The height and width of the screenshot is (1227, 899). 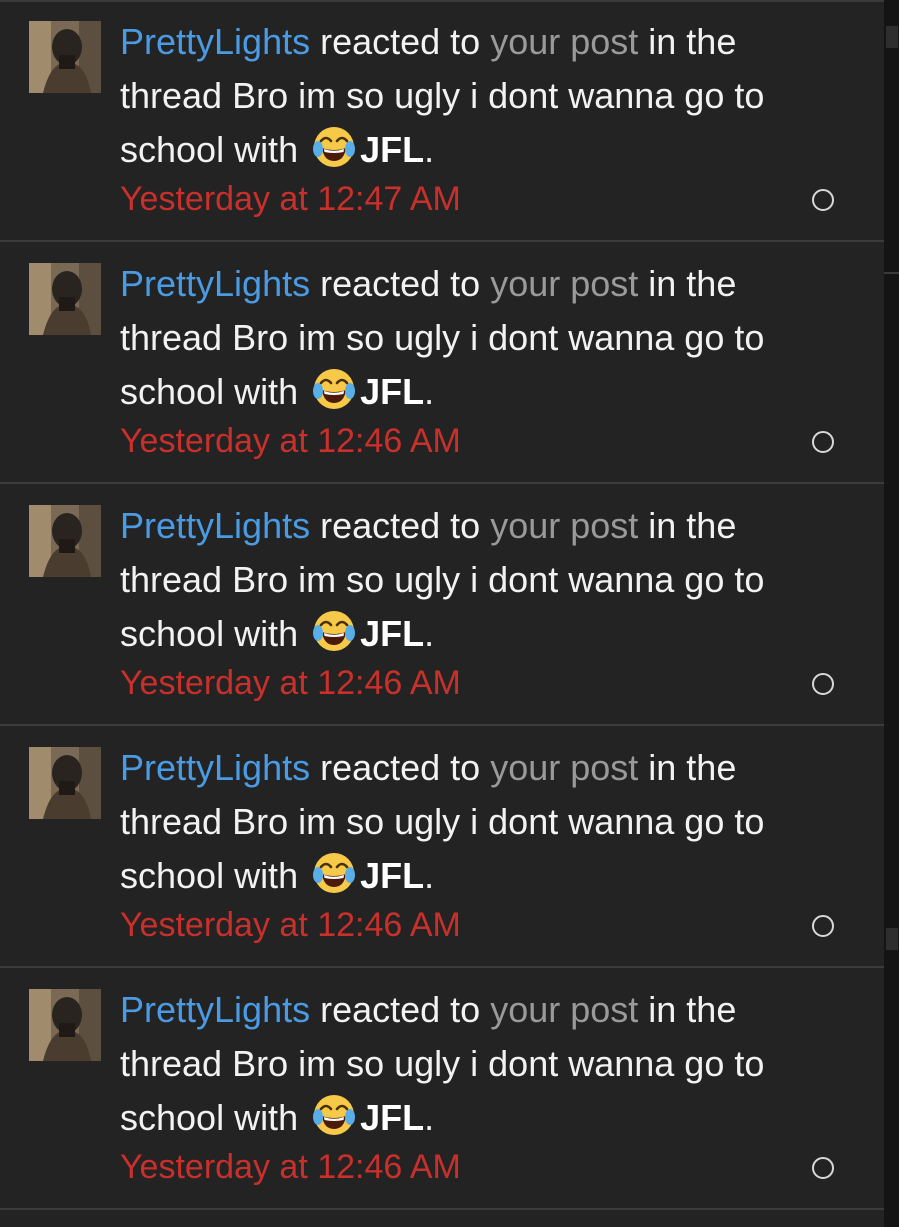 I want to click on timestamp: Yesterday at 12:47 AM, so click(x=290, y=199).